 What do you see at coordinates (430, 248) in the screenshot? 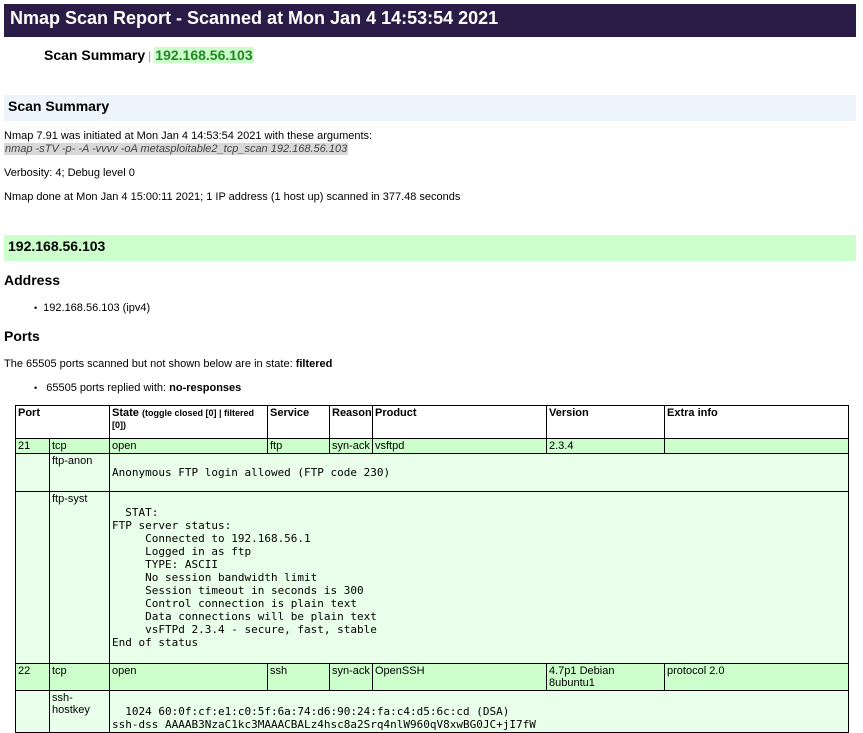
I see `host-heading: 192.168.56.103` at bounding box center [430, 248].